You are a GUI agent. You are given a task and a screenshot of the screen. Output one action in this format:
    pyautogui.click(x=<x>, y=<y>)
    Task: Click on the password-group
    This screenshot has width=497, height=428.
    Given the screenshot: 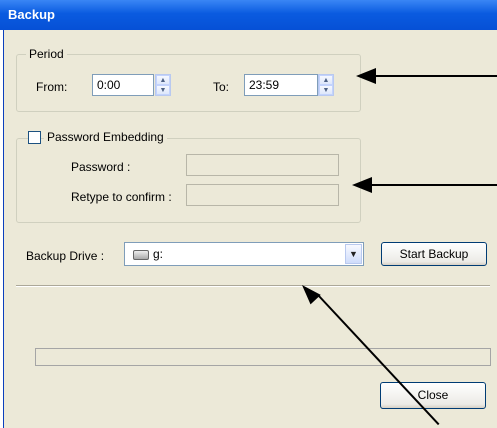 What is the action you would take?
    pyautogui.click(x=188, y=180)
    